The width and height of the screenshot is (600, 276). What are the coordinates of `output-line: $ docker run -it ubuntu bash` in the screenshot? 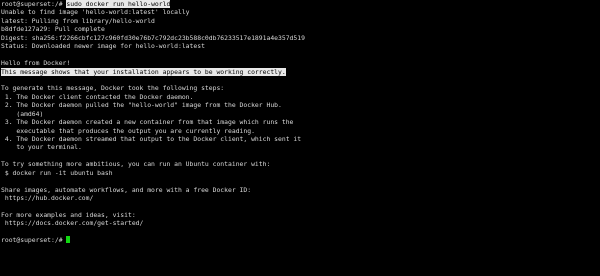 It's located at (57, 172).